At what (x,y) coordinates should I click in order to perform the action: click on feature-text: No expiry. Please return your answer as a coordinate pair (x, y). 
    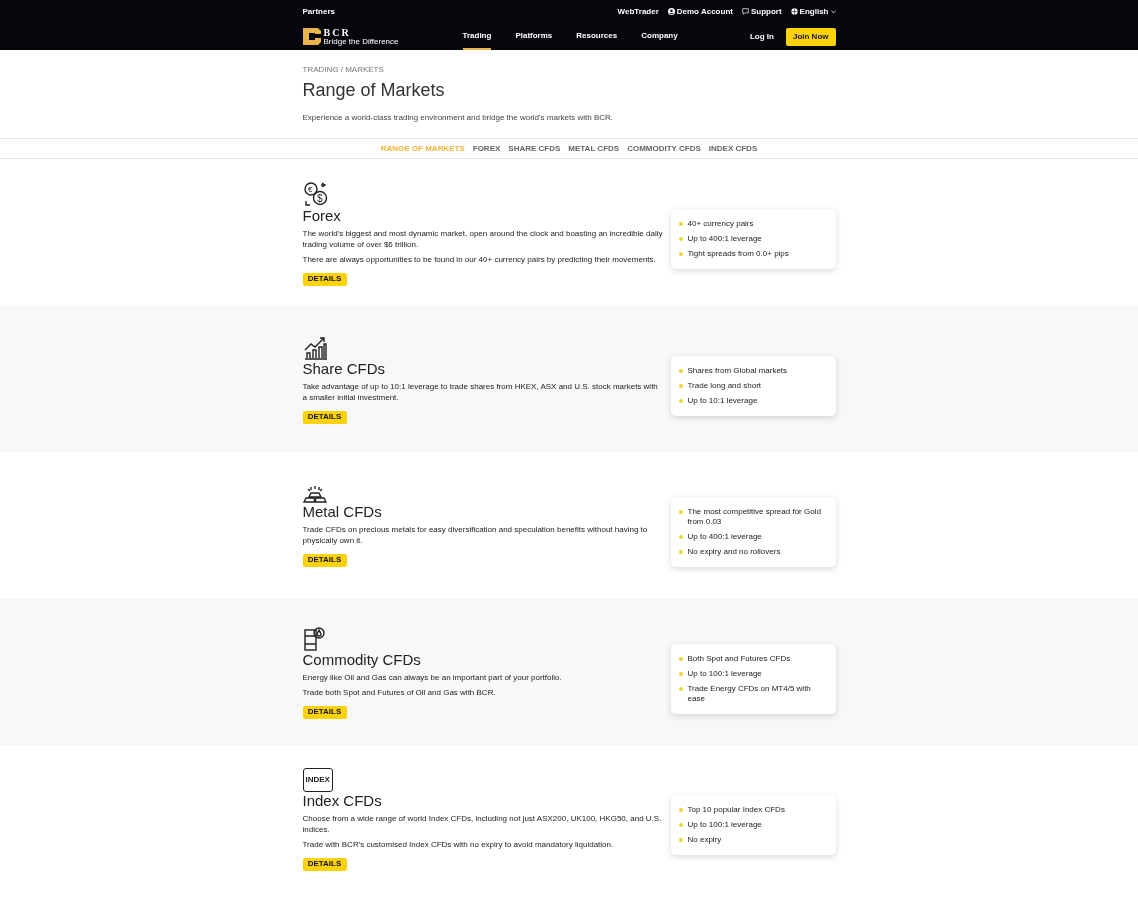
    Looking at the image, I should click on (704, 840).